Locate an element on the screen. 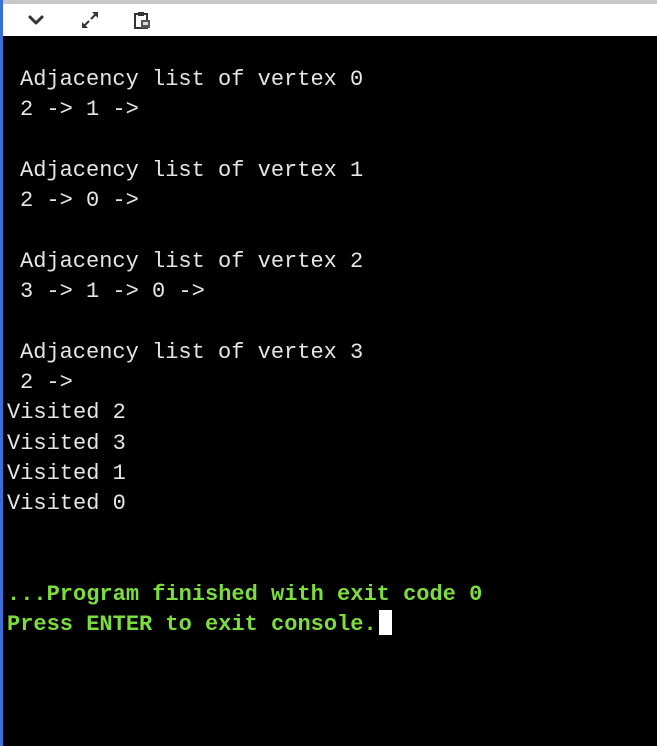 The height and width of the screenshot is (746, 657). console-line: Visited 0 is located at coordinates (66, 504).